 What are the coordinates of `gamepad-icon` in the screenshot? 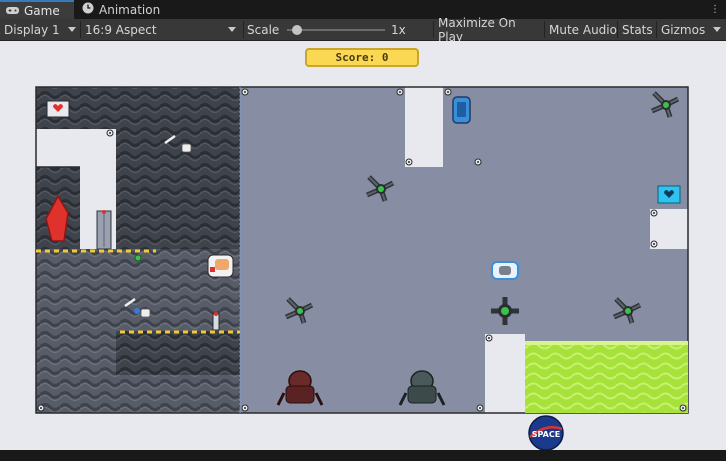 It's located at (12, 11).